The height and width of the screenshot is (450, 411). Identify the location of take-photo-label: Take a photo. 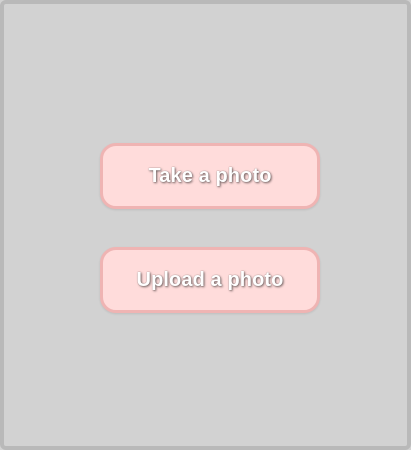
(210, 175).